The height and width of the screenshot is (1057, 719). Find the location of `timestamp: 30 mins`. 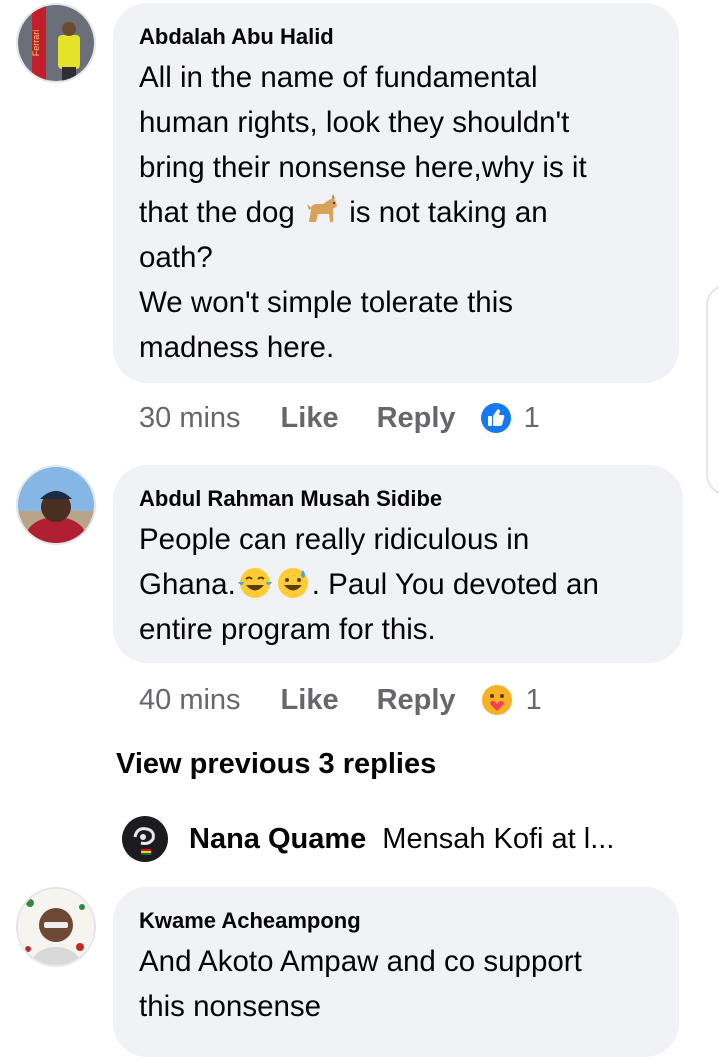

timestamp: 30 mins is located at coordinates (190, 417).